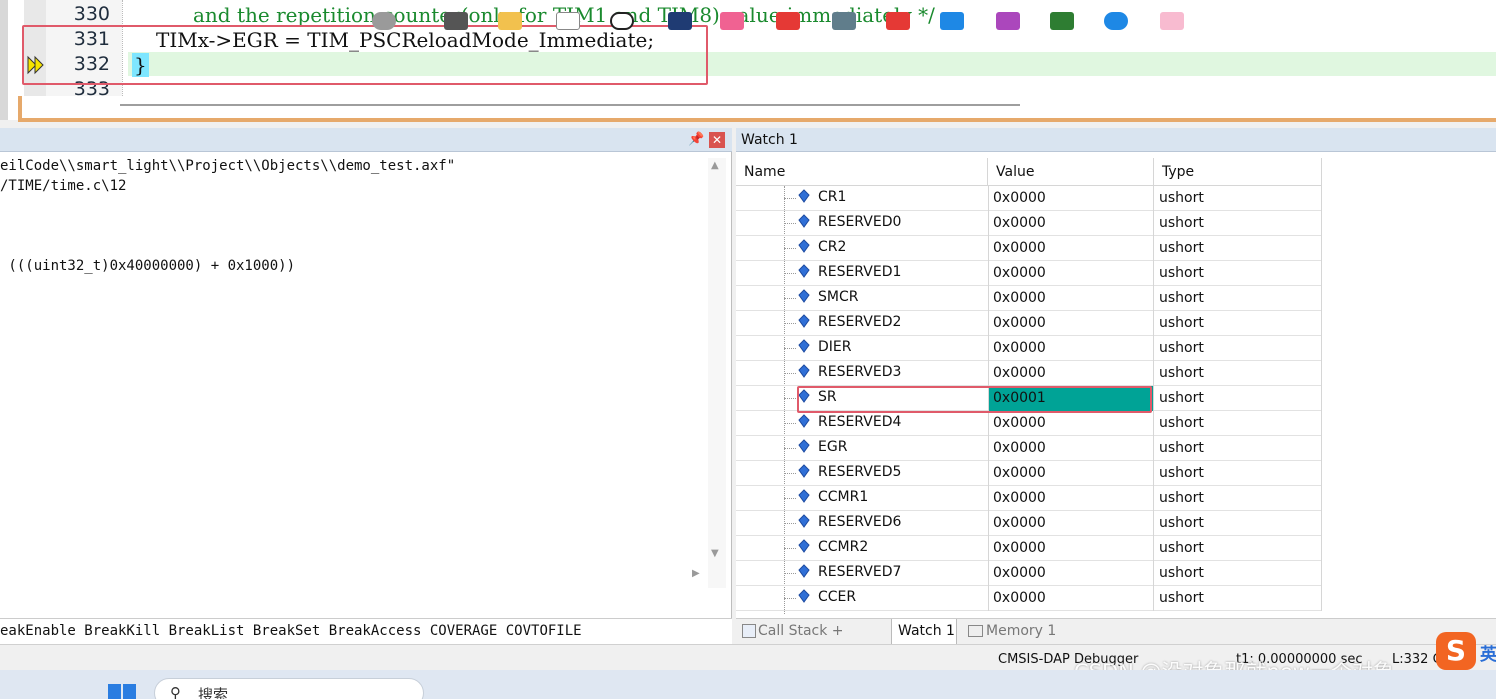 The width and height of the screenshot is (1496, 699). Describe the element at coordinates (1014, 632) in the screenshot. I see `tab-memory-1: Memory 1` at that location.